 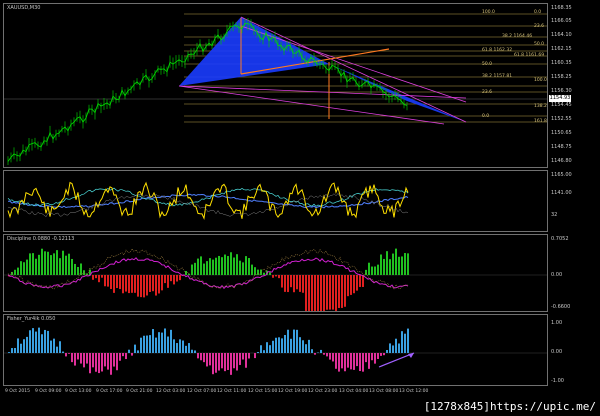 I want to click on time-label: 12 Oct 11:00, so click(x=232, y=391).